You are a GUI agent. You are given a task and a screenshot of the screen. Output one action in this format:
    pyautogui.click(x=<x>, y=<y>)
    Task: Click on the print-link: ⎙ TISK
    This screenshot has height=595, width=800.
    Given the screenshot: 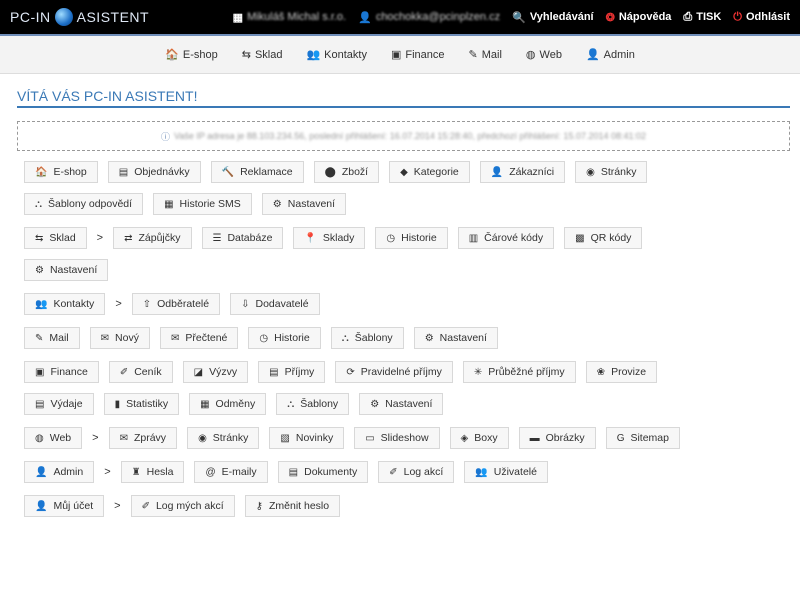 What is the action you would take?
    pyautogui.click(x=702, y=17)
    